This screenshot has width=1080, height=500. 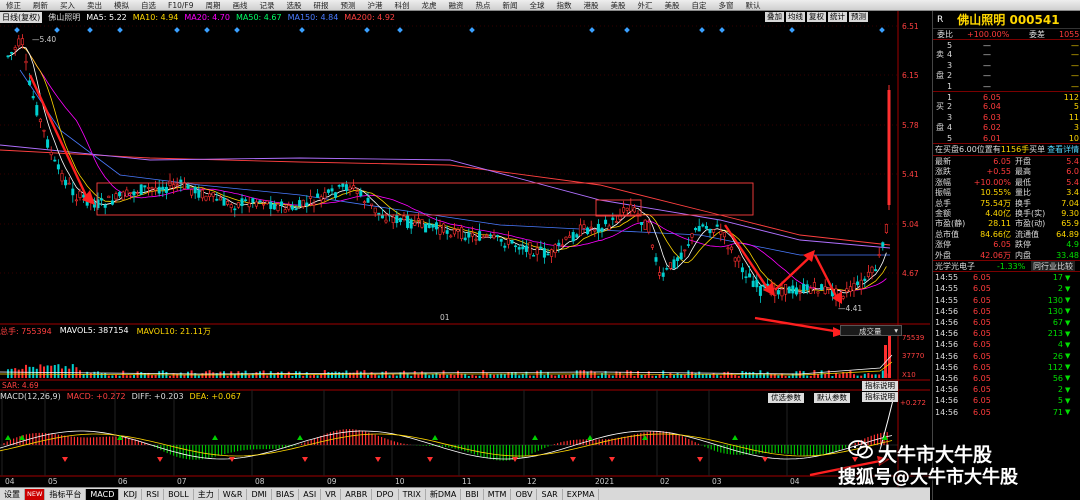 What do you see at coordinates (837, 17) in the screenshot?
I see `chart-control-button: 统计` at bounding box center [837, 17].